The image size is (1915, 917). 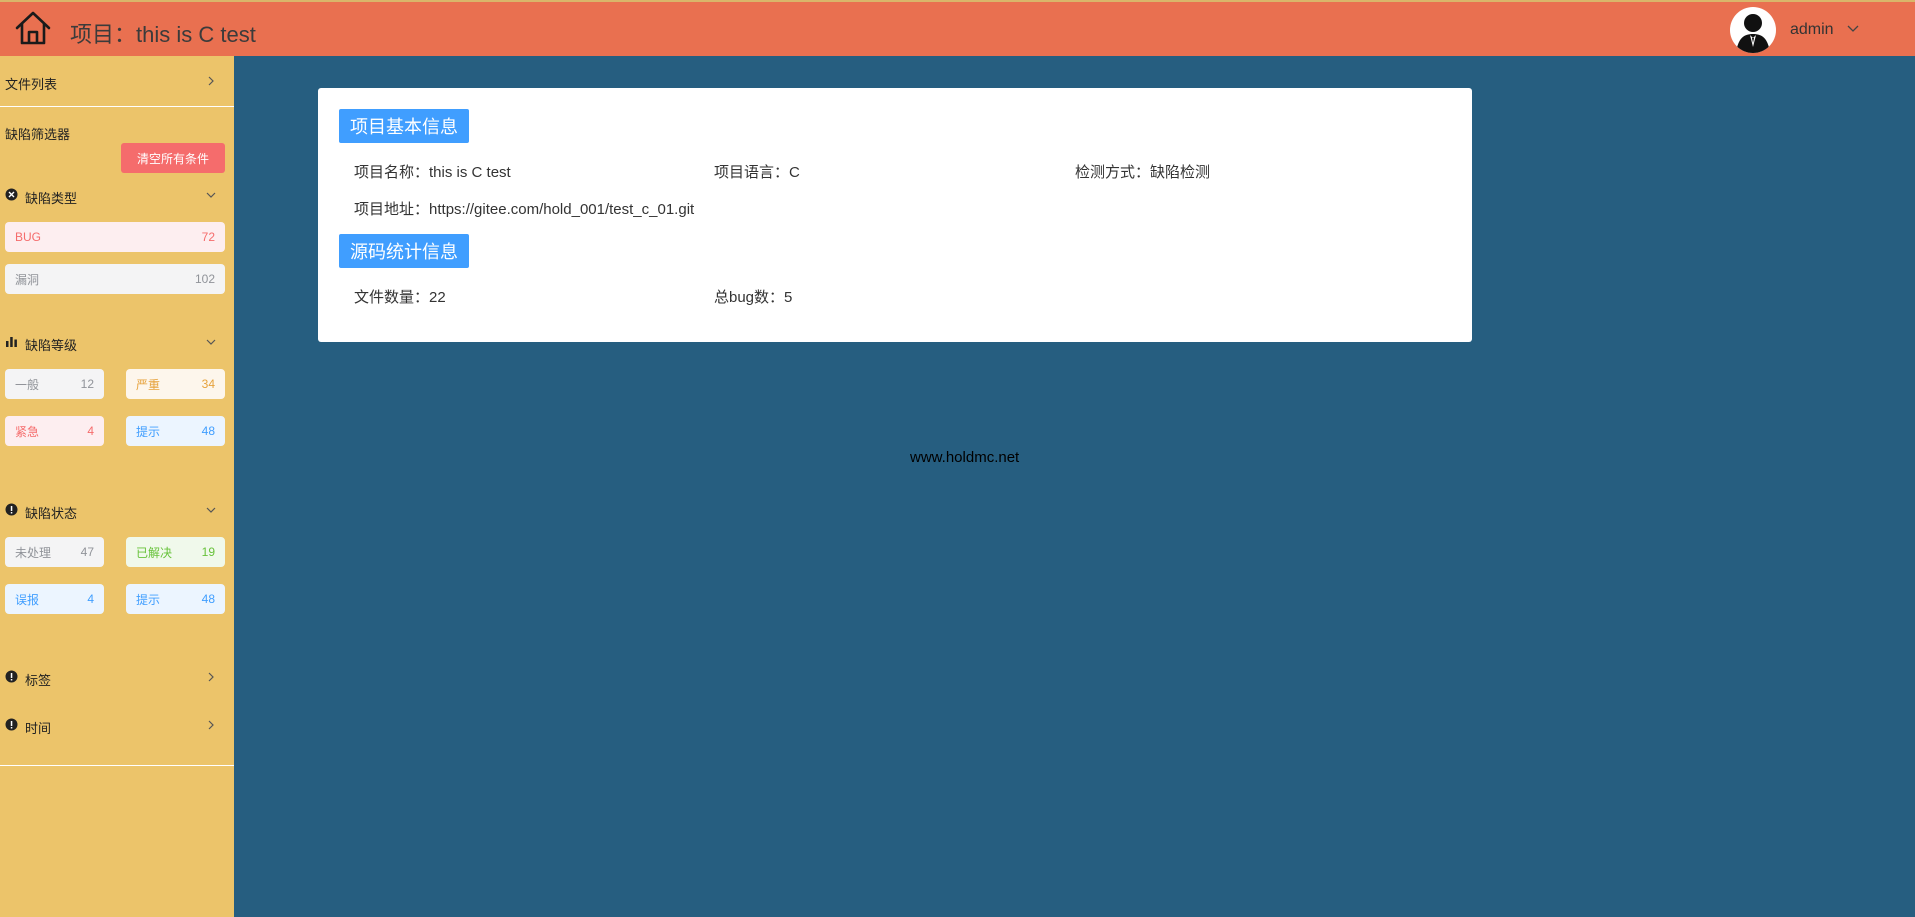 I want to click on home-icon, so click(x=33, y=28).